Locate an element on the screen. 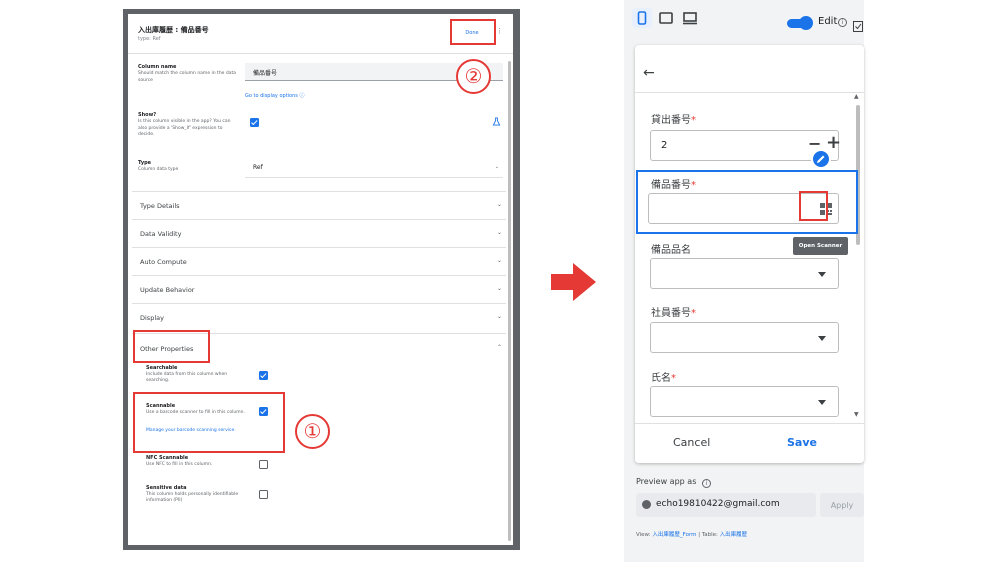  preview-as-label: Preview app as i is located at coordinates (673, 482).